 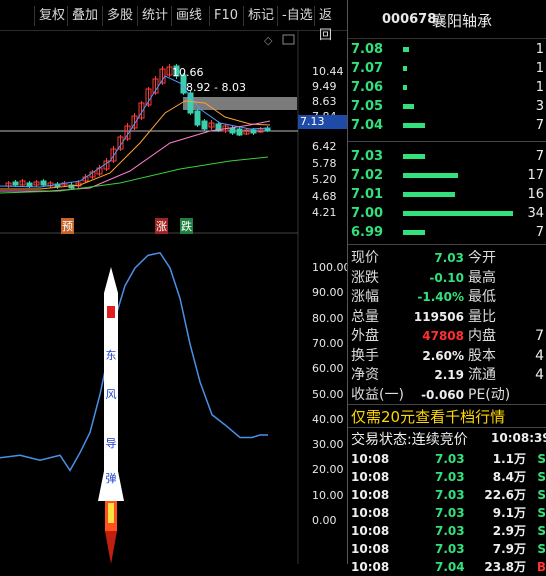 I want to click on ask-price: 7.05, so click(x=367, y=106).